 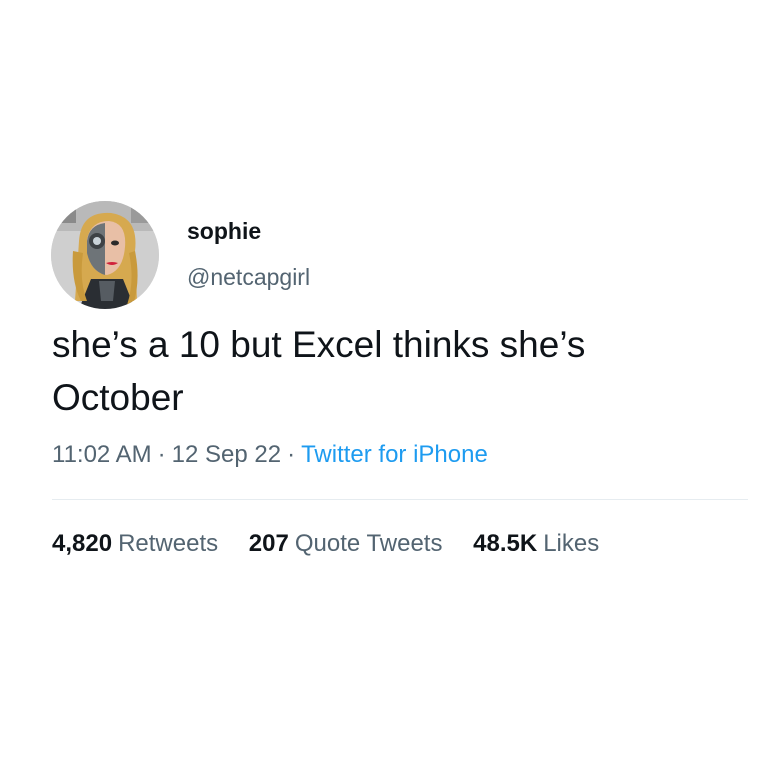 What do you see at coordinates (319, 344) in the screenshot?
I see `tweet-text-line: she’s a 10 but Excel thinks she’s` at bounding box center [319, 344].